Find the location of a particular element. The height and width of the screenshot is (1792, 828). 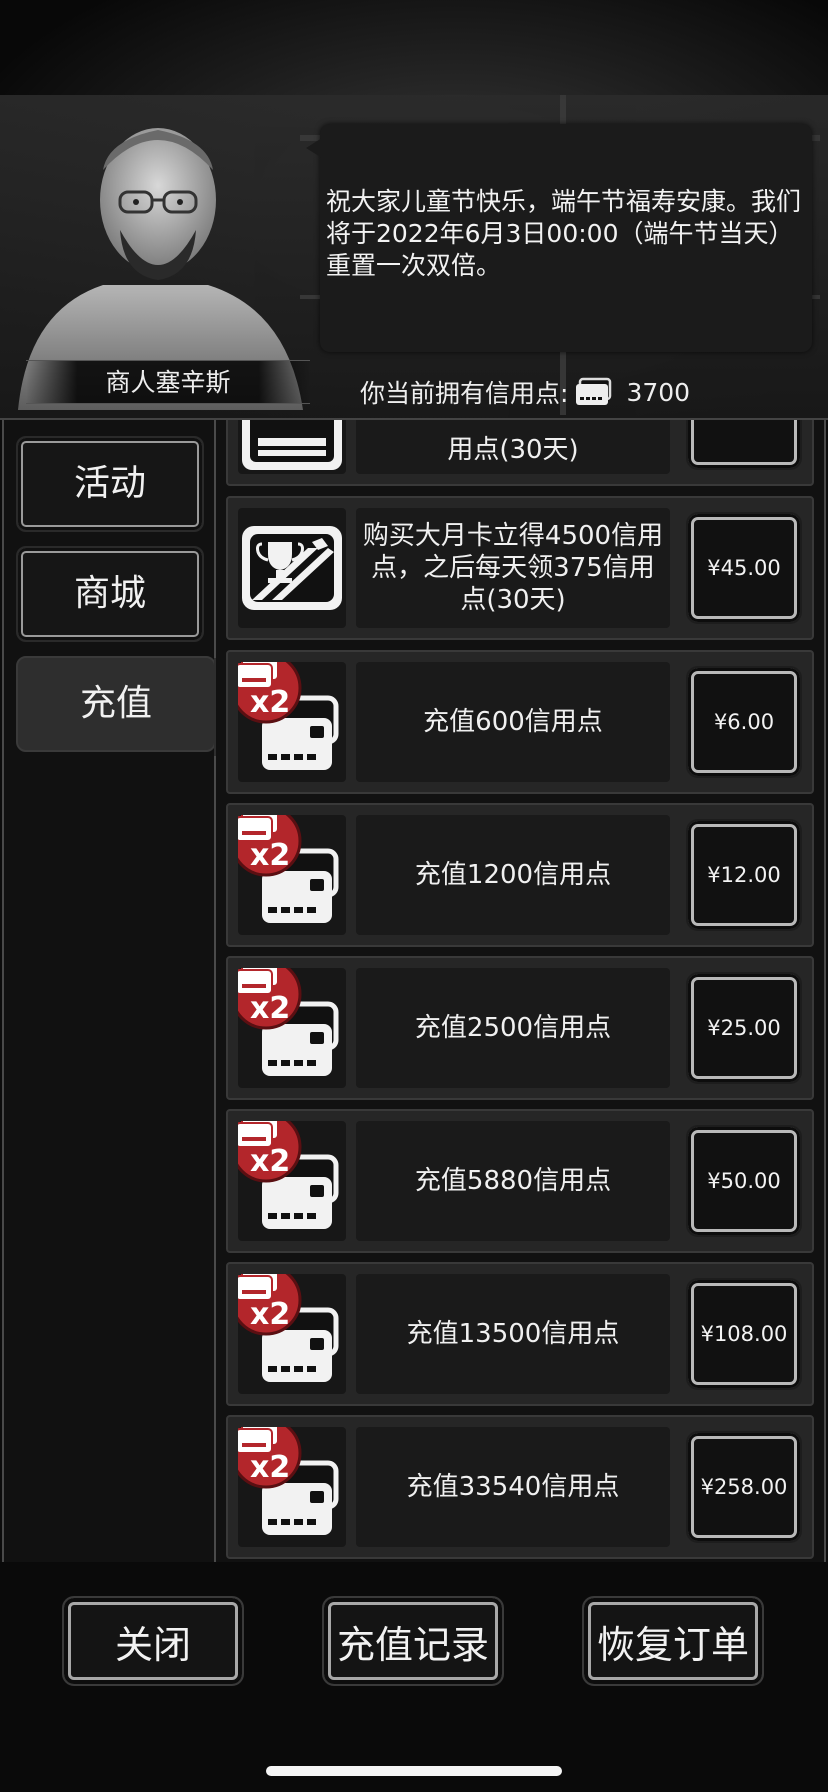

tab-store: 商城 is located at coordinates (110, 594).